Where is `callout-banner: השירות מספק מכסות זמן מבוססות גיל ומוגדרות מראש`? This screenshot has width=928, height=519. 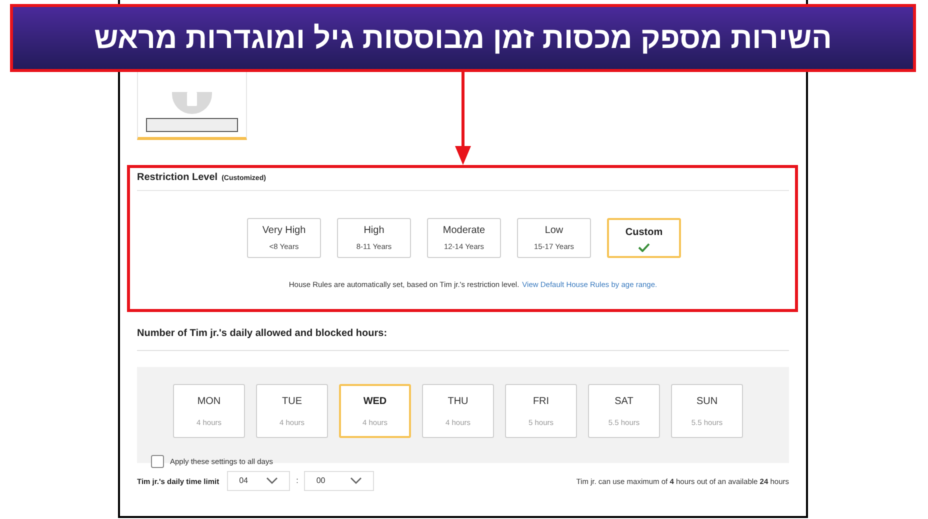
callout-banner: השירות מספק מכסות זמן מבוססות גיל ומוגדרות מראש is located at coordinates (463, 38).